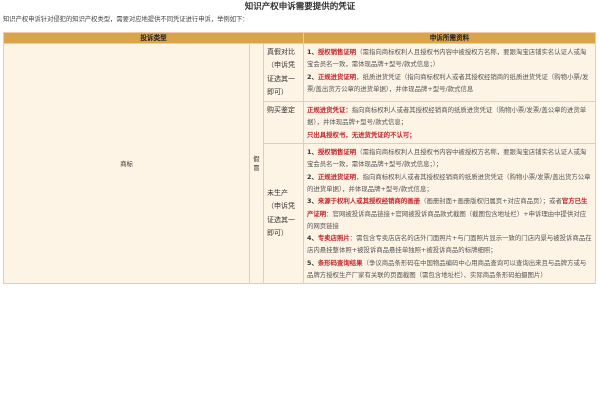 The image size is (600, 410). I want to click on fake-label: 假冒, so click(256, 163).